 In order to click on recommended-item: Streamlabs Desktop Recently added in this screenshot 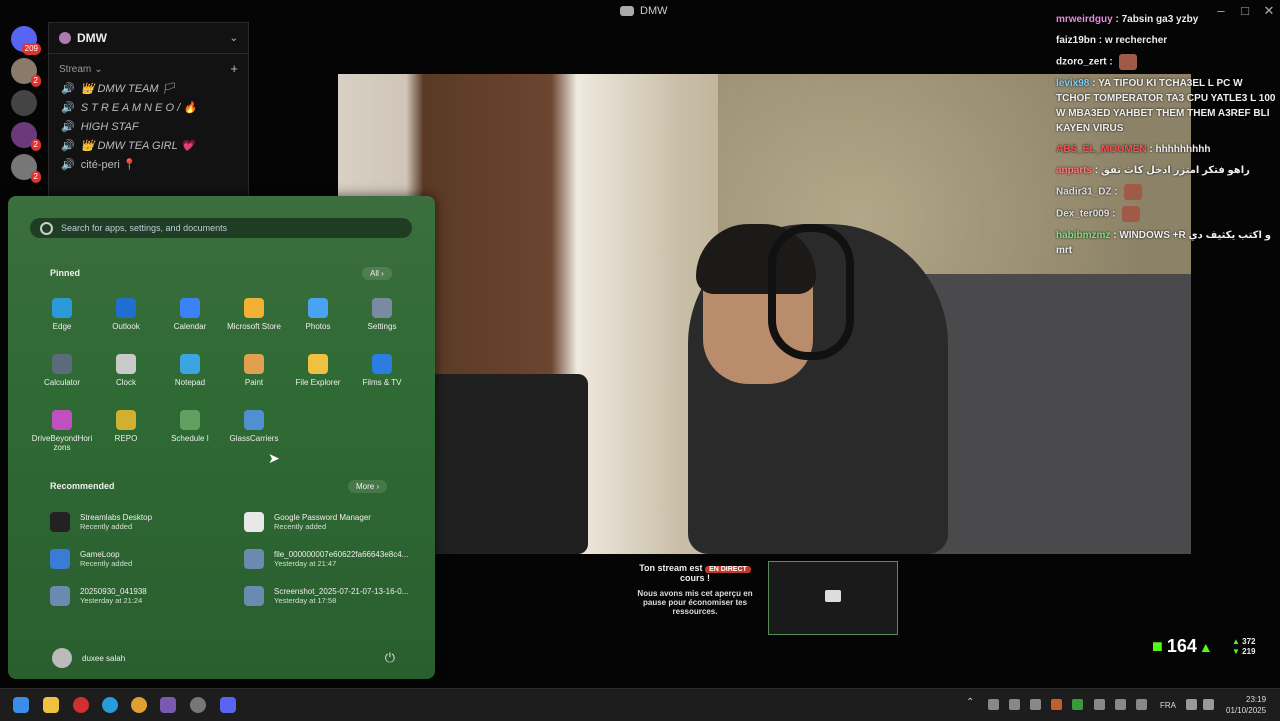, I will do `click(140, 522)`.